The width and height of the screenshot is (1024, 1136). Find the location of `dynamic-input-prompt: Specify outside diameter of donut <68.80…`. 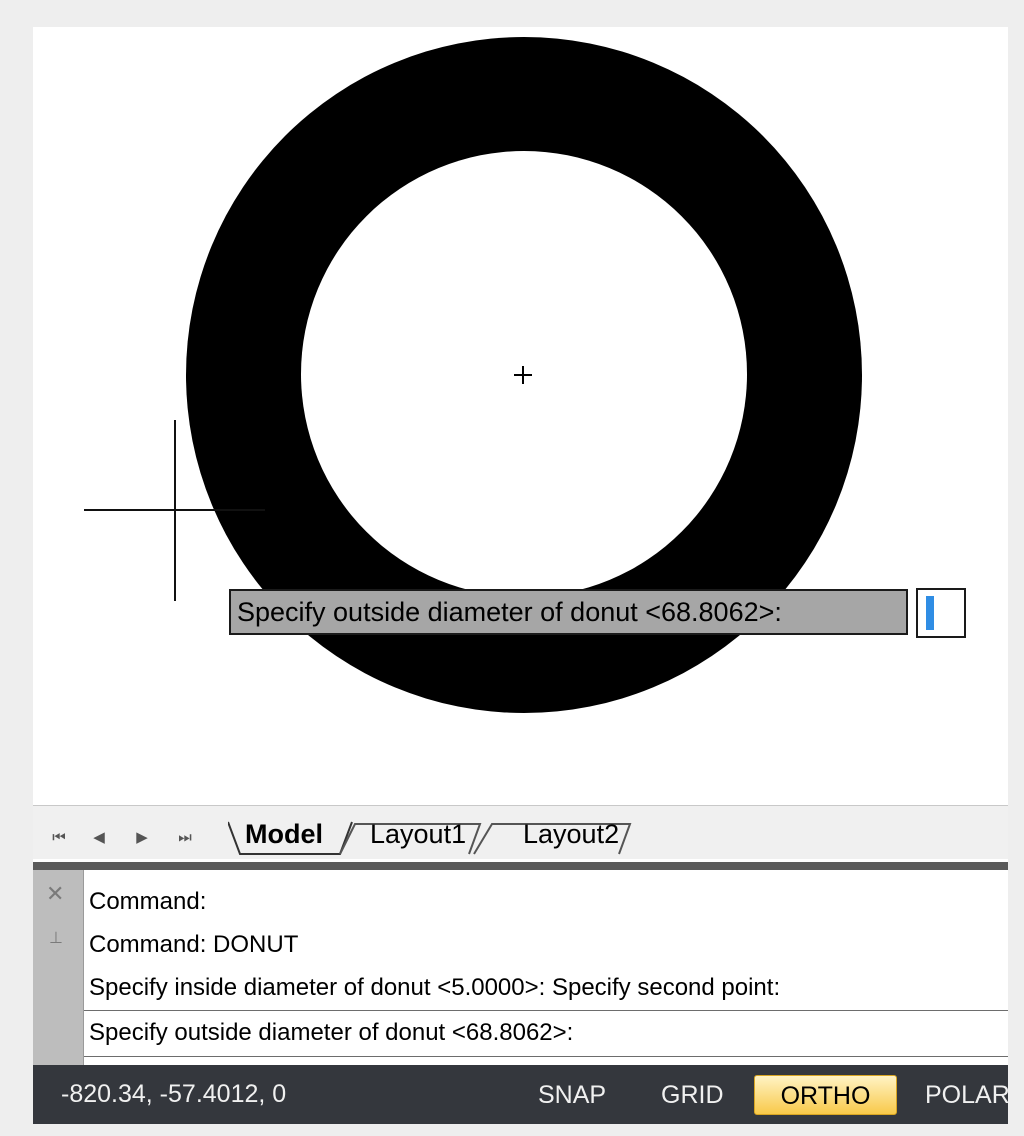

dynamic-input-prompt: Specify outside diameter of donut <68.80… is located at coordinates (568, 612).